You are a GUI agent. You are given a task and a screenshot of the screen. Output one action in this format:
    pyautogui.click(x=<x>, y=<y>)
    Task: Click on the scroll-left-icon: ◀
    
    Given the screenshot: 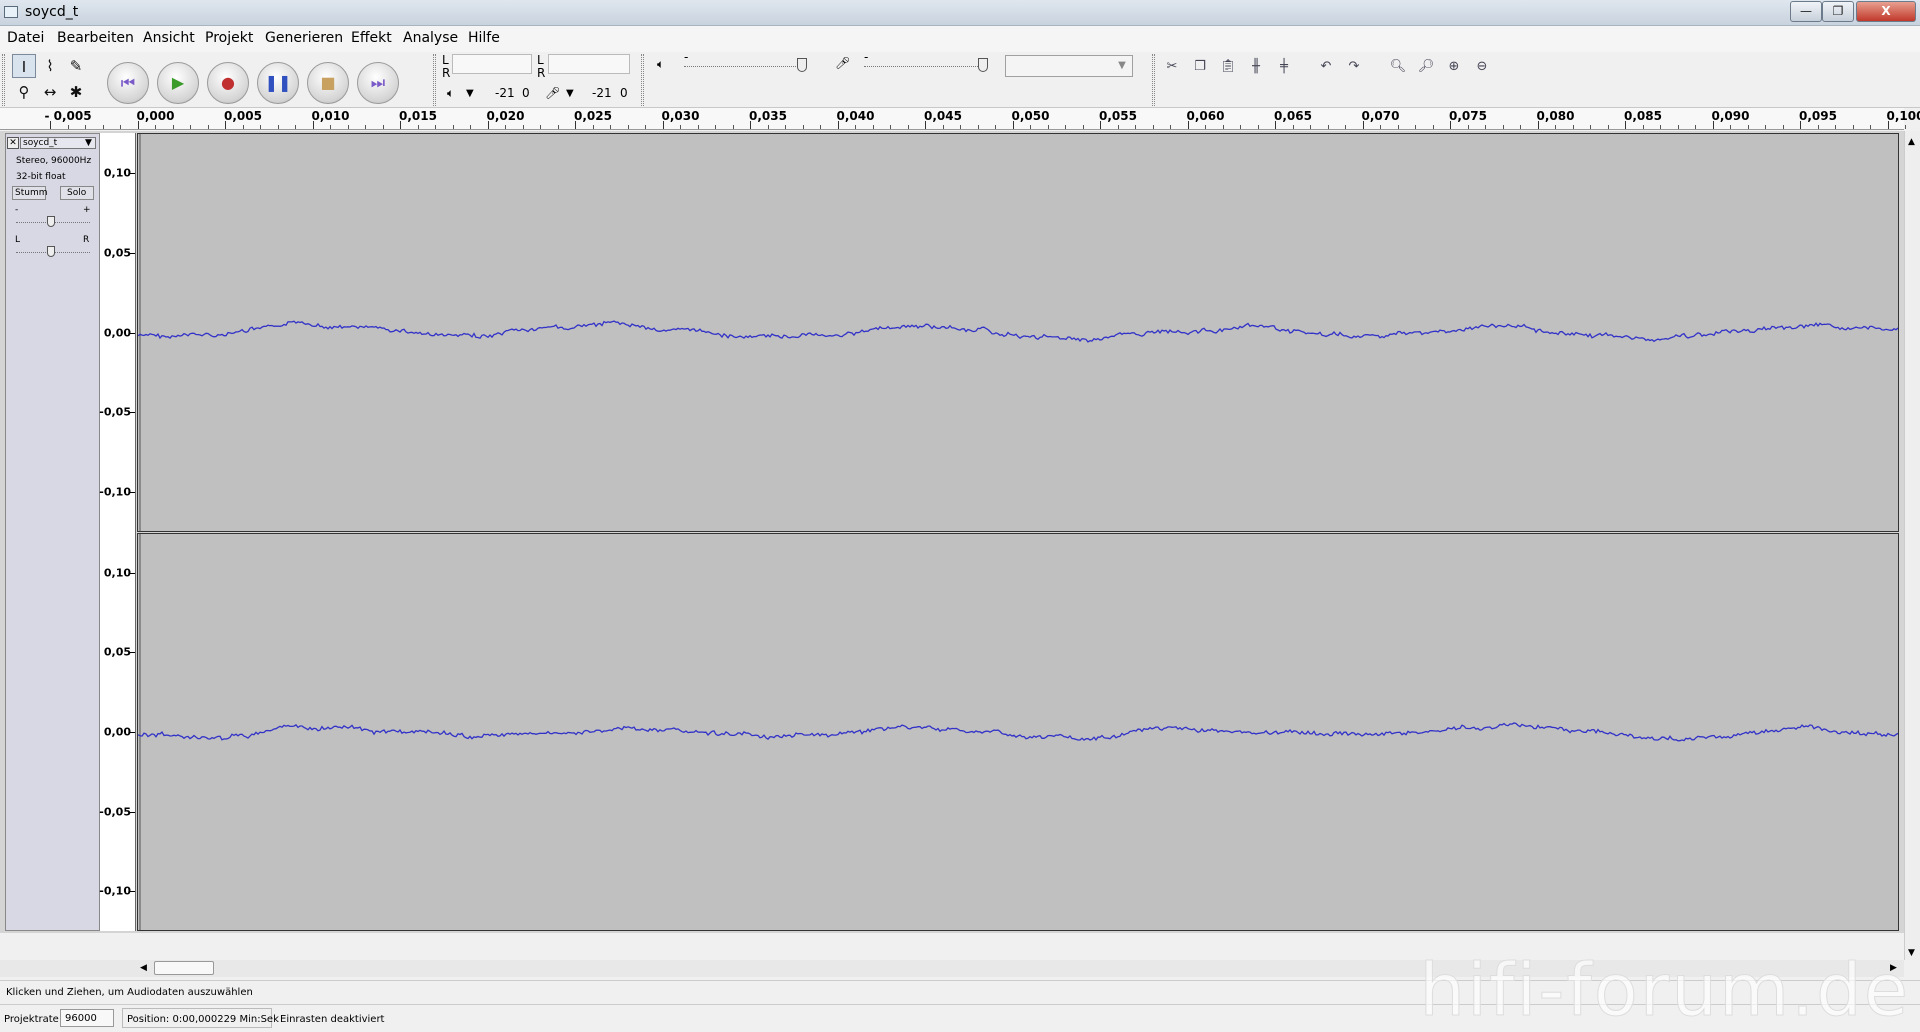 What is the action you would take?
    pyautogui.click(x=143, y=968)
    